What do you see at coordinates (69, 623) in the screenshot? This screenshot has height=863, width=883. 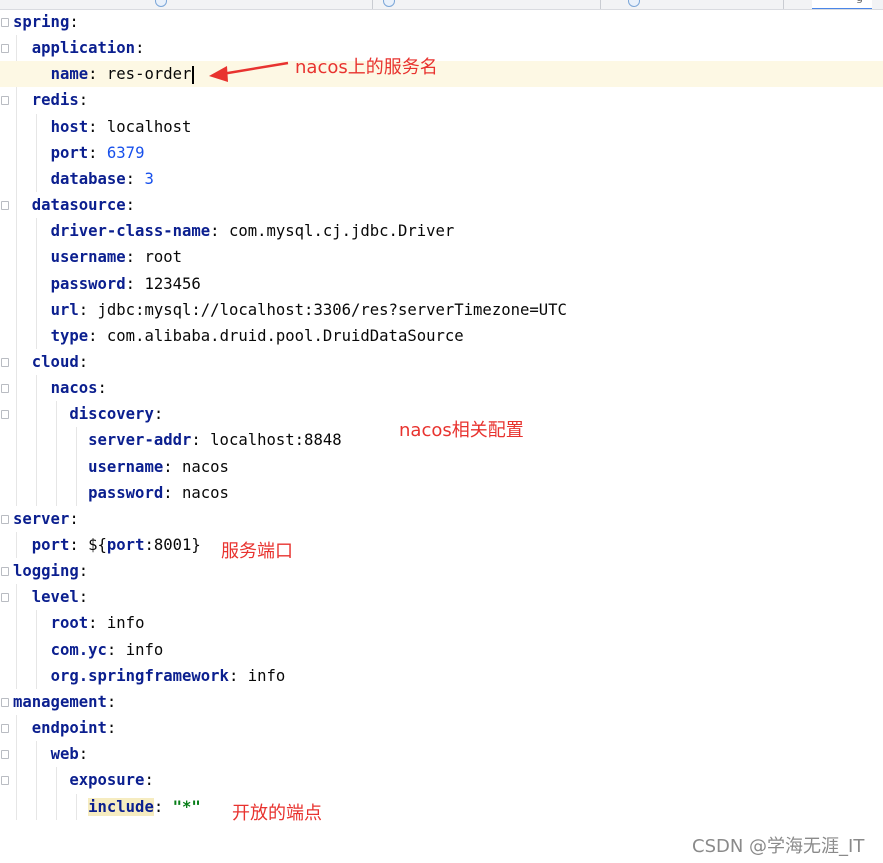 I see `yaml-key: root` at bounding box center [69, 623].